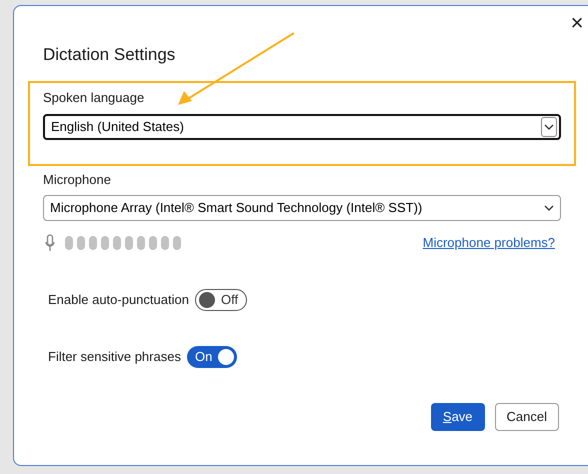 The height and width of the screenshot is (474, 588). What do you see at coordinates (488, 243) in the screenshot?
I see `microphone-problems-link: Microphone problems?` at bounding box center [488, 243].